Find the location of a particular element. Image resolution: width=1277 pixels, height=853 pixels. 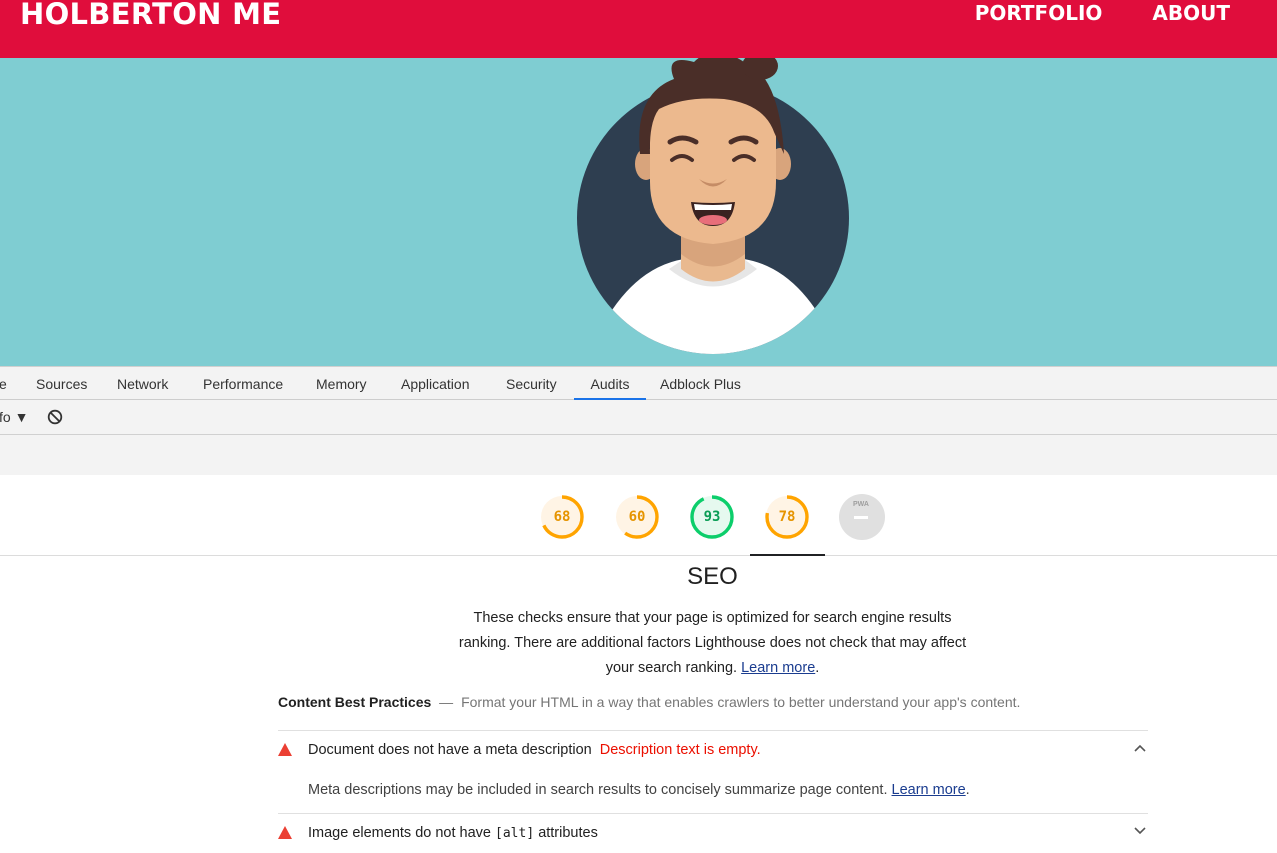

devtools-toolbar: fo ▼ is located at coordinates (638, 417).